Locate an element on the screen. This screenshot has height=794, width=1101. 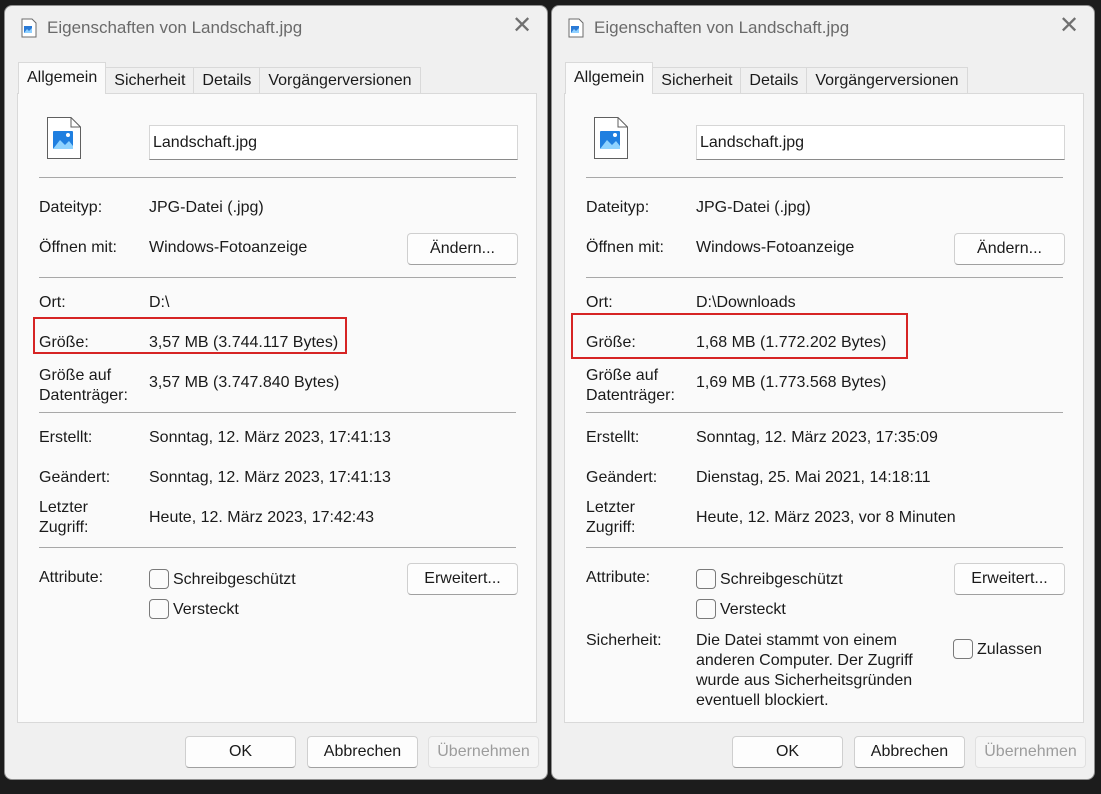
value-groesse-auf-datentraeger: 1,69 MB (1.773.568 Bytes) is located at coordinates (791, 382).